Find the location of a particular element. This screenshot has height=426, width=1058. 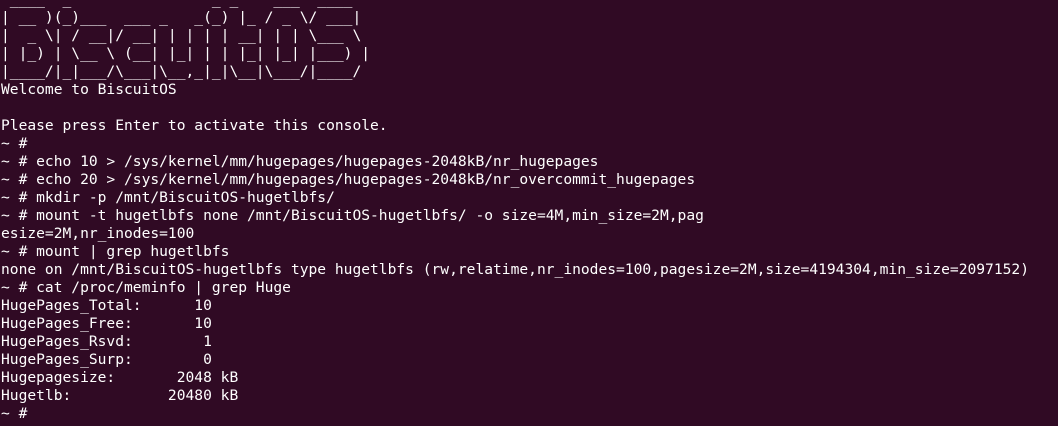

text-cursor is located at coordinates (40, 414).